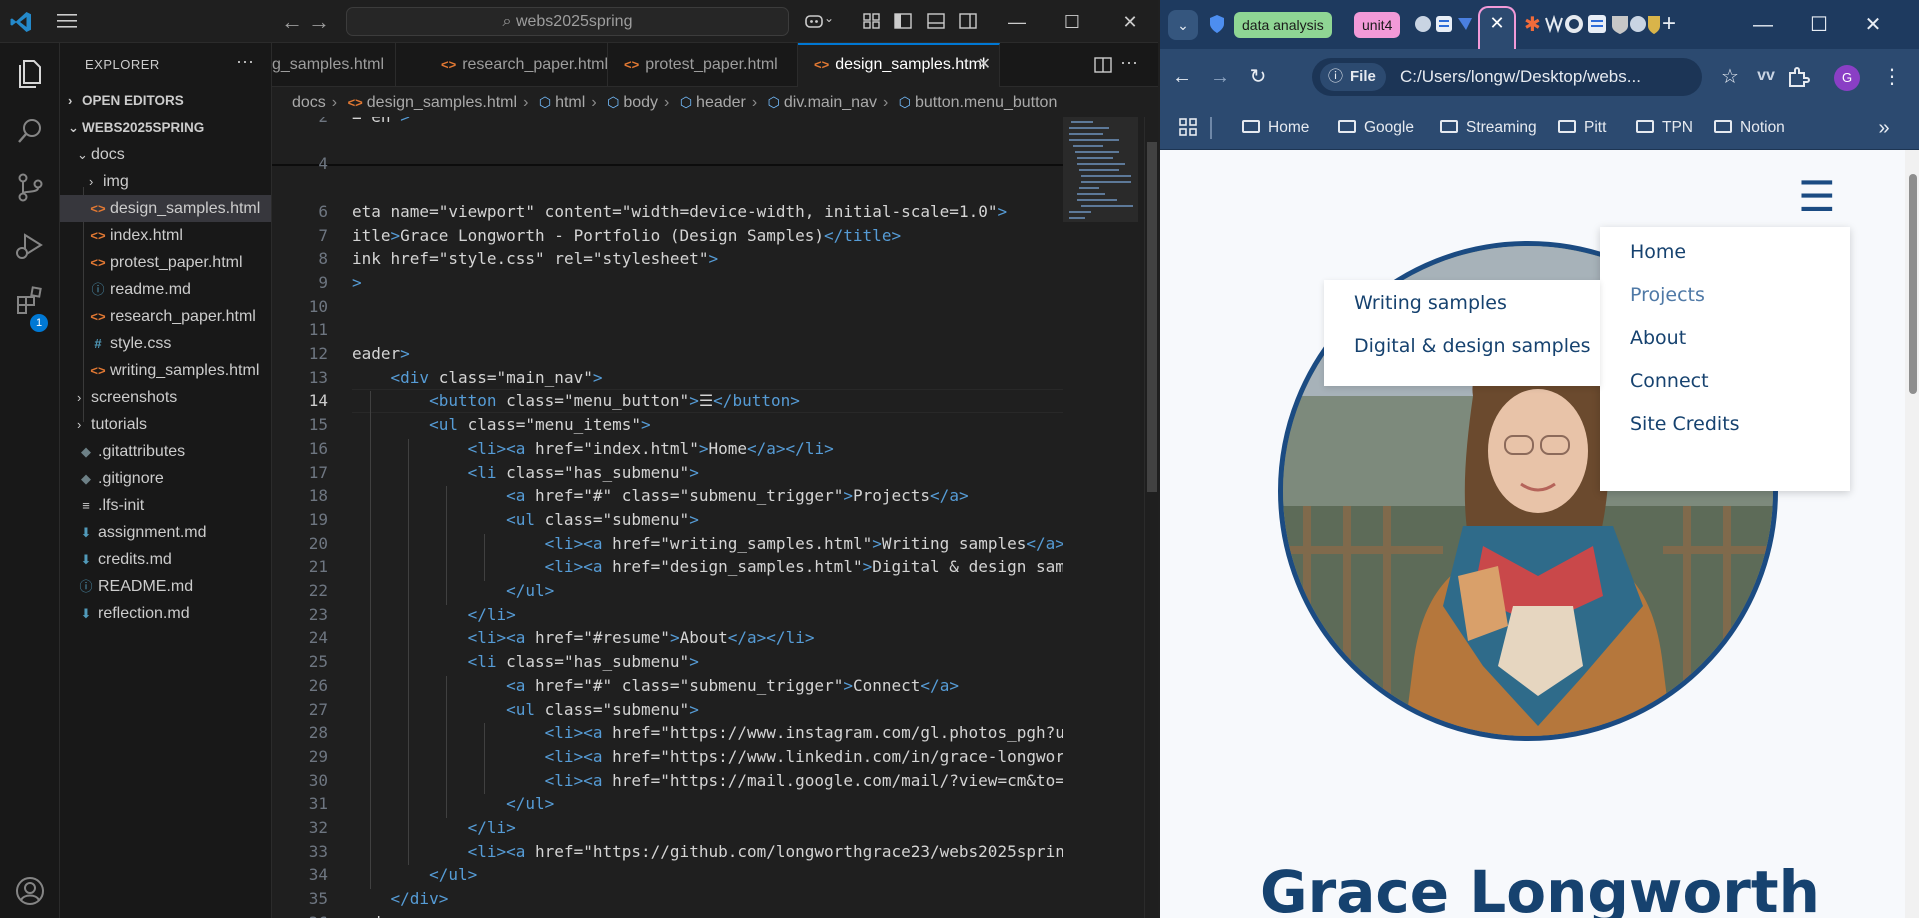  Describe the element at coordinates (1445, 24) in the screenshot. I see `tab-favicons` at that location.